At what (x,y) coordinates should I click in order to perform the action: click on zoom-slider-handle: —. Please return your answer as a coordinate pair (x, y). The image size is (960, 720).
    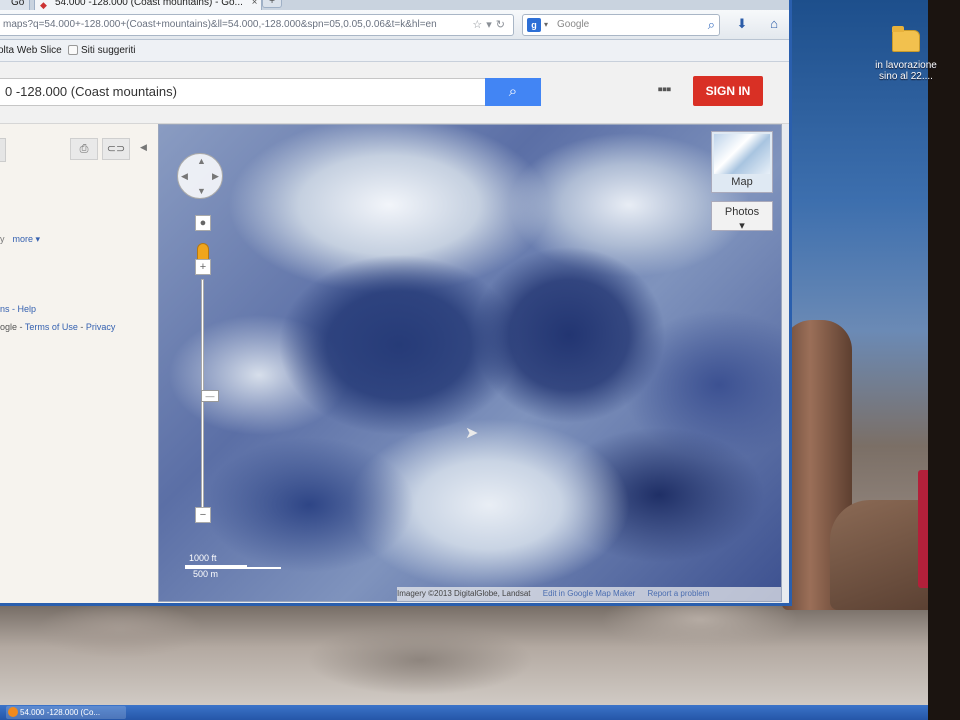
    Looking at the image, I should click on (210, 396).